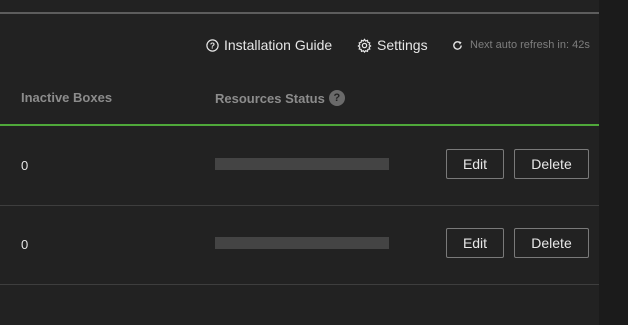 This screenshot has width=628, height=325. I want to click on column-header-label: Inactive Boxes, so click(67, 97).